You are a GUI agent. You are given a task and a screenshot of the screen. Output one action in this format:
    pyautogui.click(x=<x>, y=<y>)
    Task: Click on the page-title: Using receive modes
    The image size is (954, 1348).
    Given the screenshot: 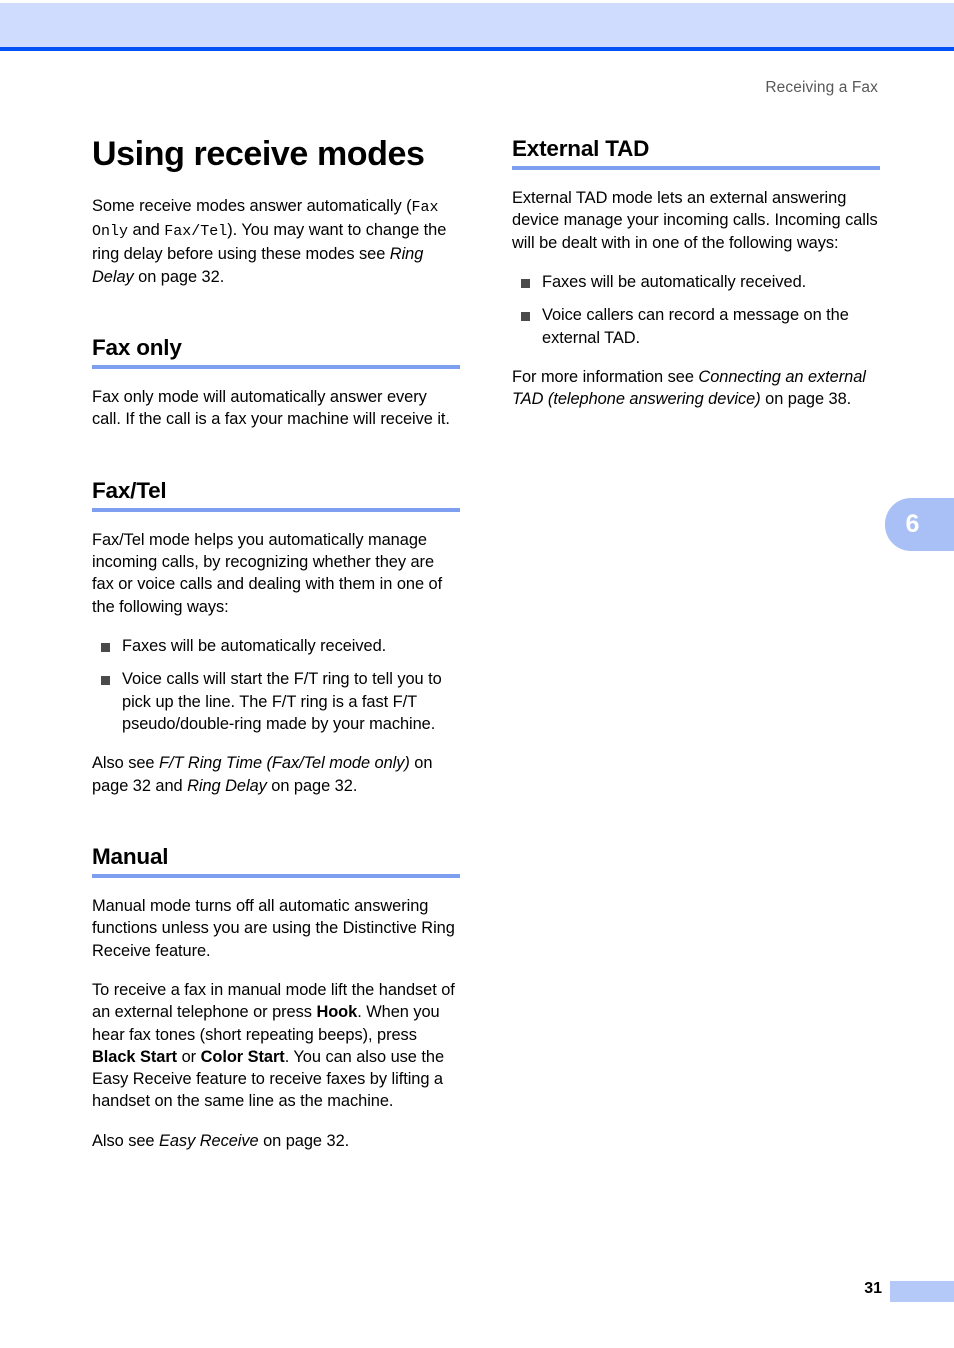 What is the action you would take?
    pyautogui.click(x=258, y=154)
    